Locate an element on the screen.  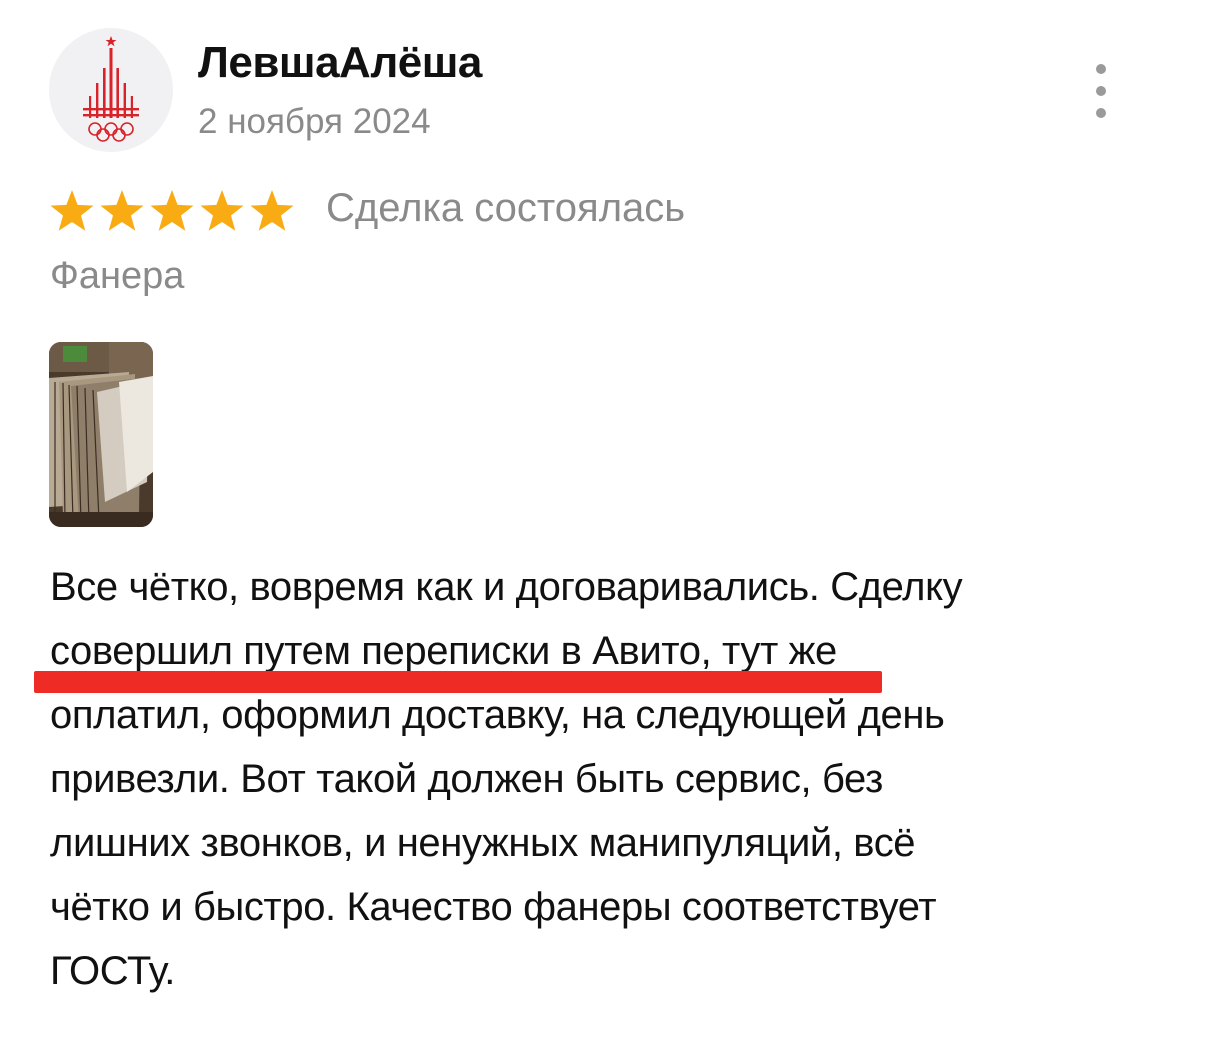
review-photo is located at coordinates (101, 434).